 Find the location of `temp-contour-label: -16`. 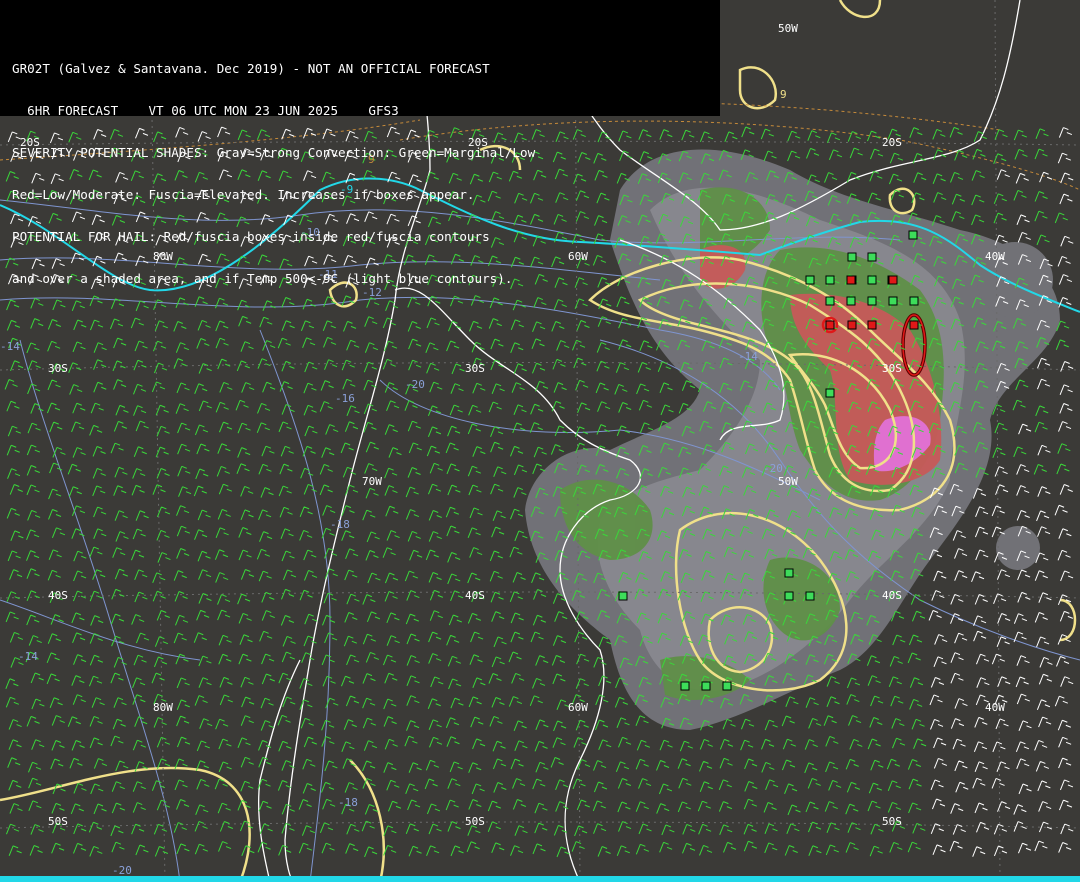

temp-contour-label: -16 is located at coordinates (345, 398).